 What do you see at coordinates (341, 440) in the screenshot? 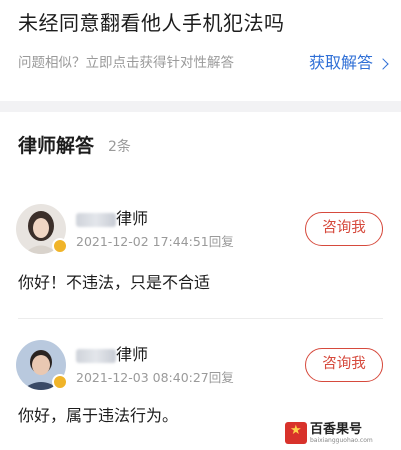
I see `watermark-sub: baixiangguohao.com` at bounding box center [341, 440].